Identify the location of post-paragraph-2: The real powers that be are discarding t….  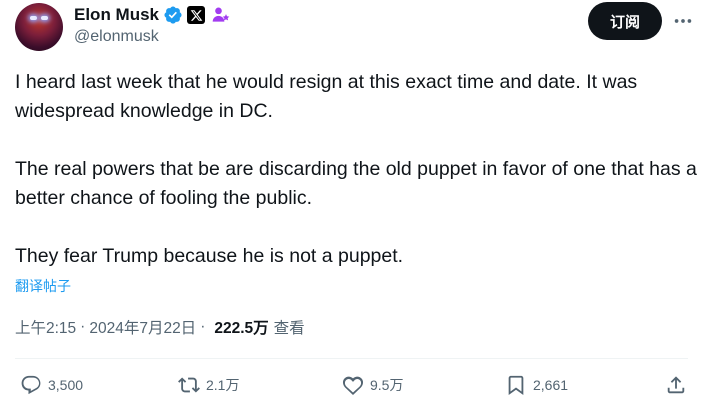
(356, 183).